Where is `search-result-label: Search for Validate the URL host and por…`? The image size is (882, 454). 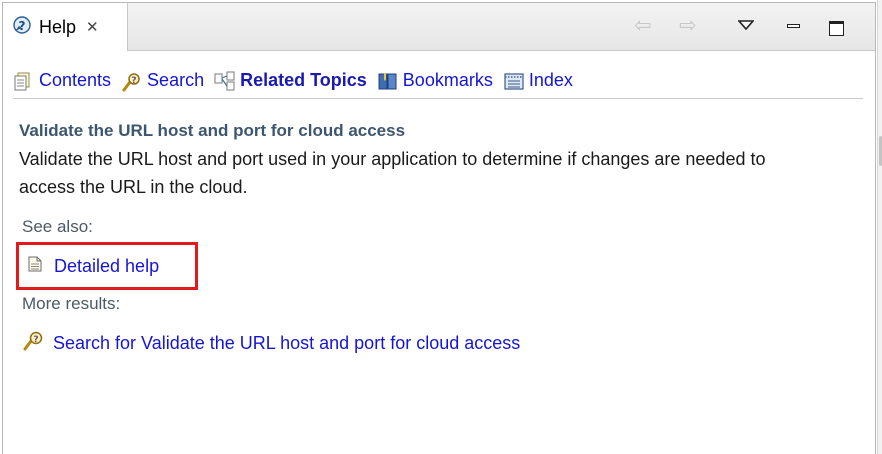 search-result-label: Search for Validate the URL host and por… is located at coordinates (287, 343).